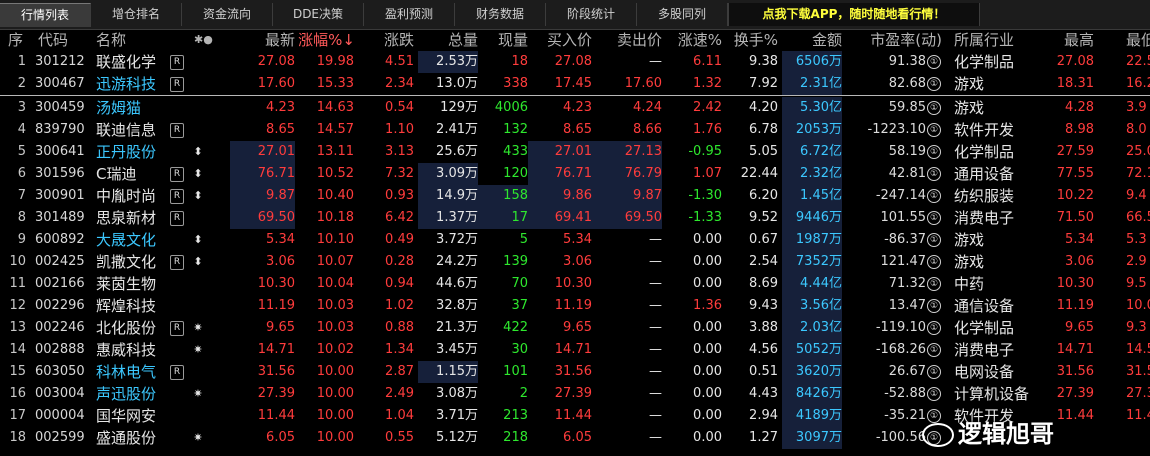 The image size is (1150, 456). I want to click on row-index: 14, so click(17, 349).